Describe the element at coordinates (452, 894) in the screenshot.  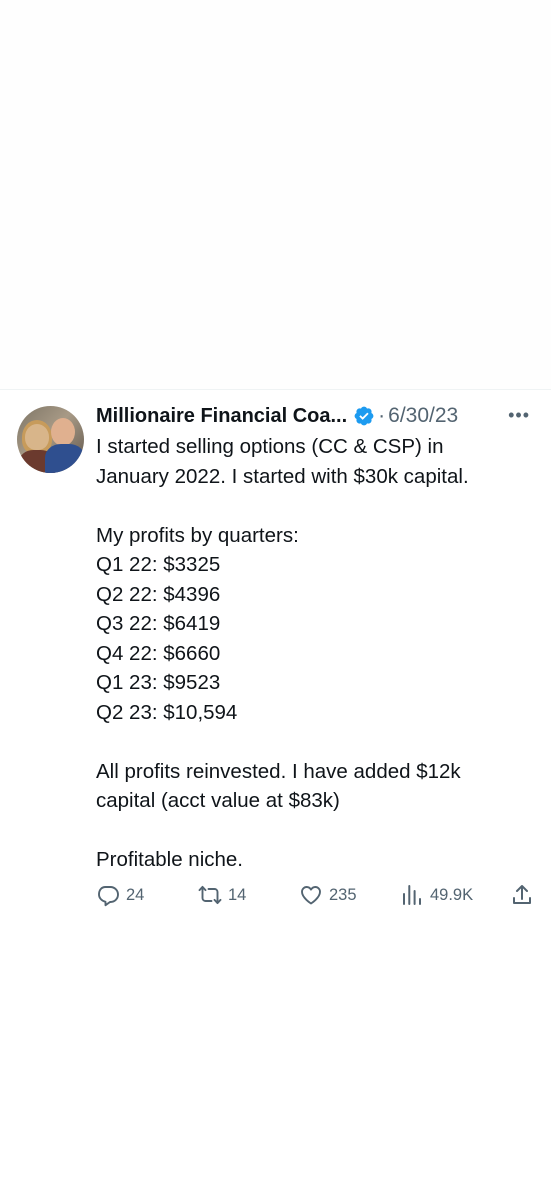
I see `views-count: 49.9K` at that location.